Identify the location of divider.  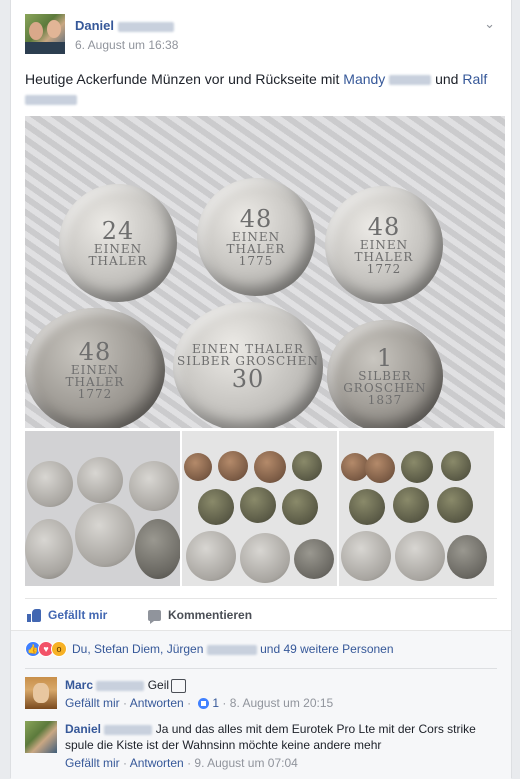
(261, 668).